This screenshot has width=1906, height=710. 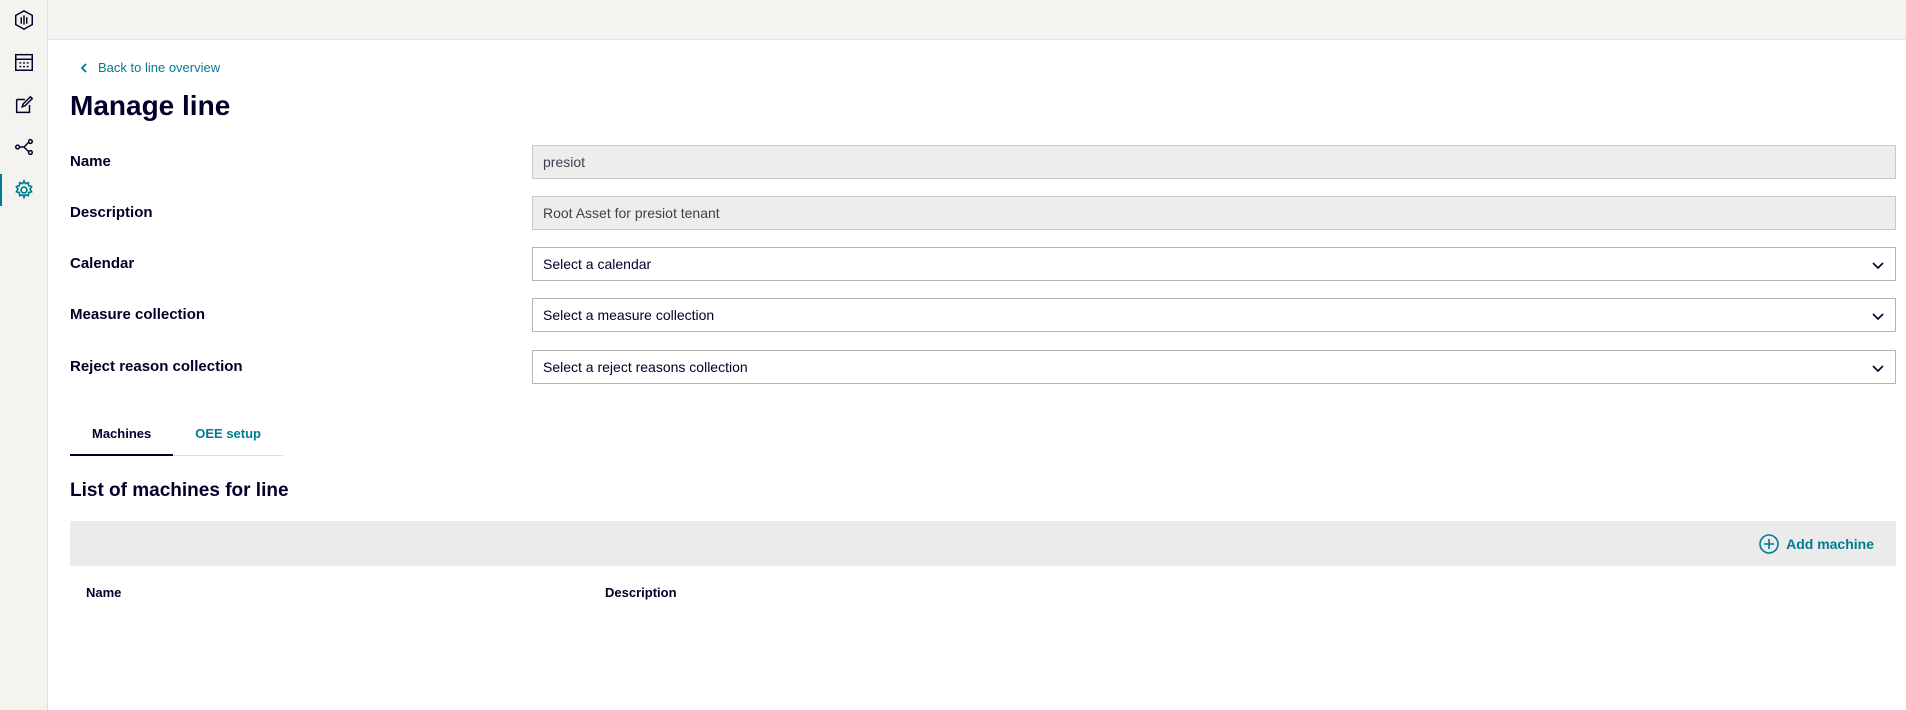 I want to click on measure-collection-select: Select a measure collection, so click(x=1214, y=315).